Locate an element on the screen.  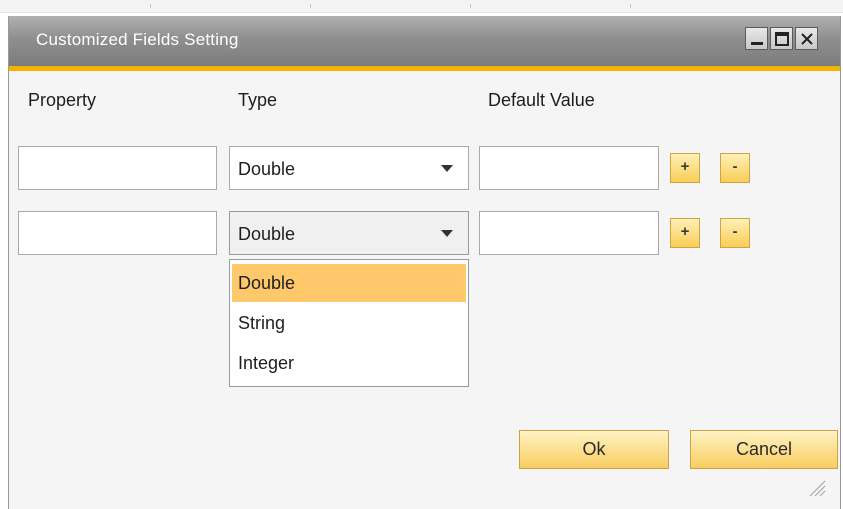
close-icon is located at coordinates (806, 38).